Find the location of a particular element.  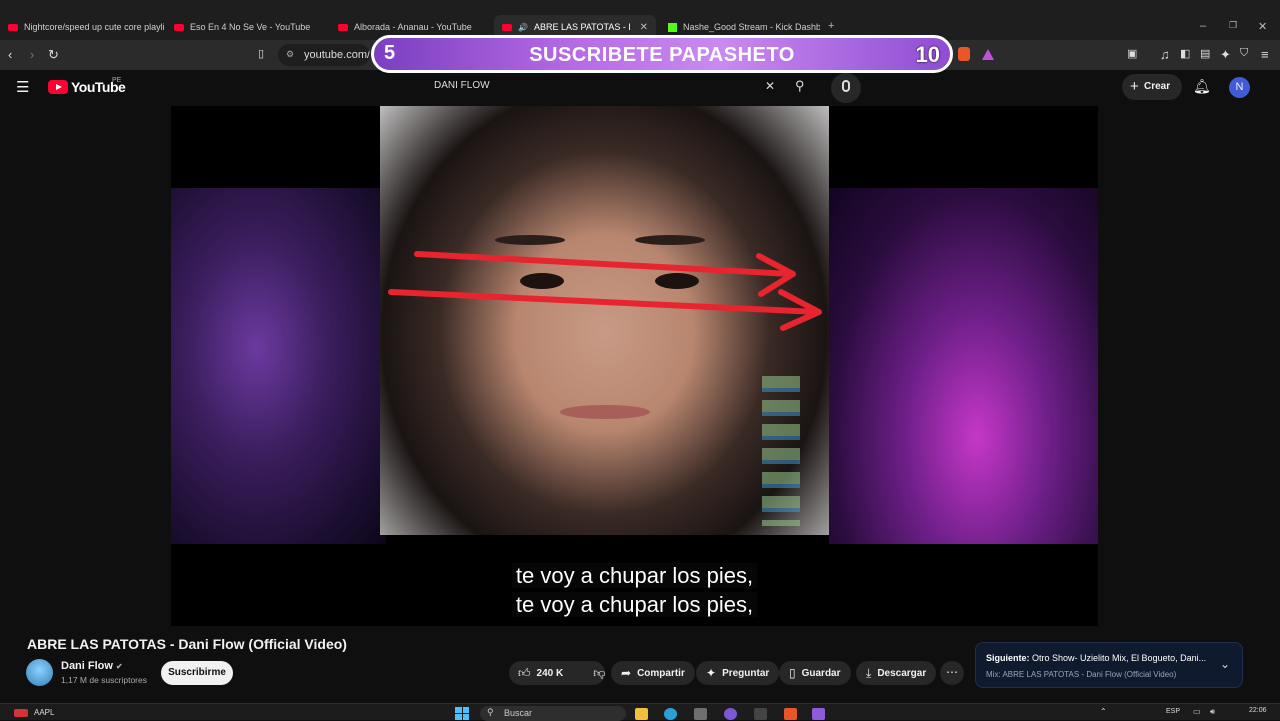

store-icon is located at coordinates (700, 714).